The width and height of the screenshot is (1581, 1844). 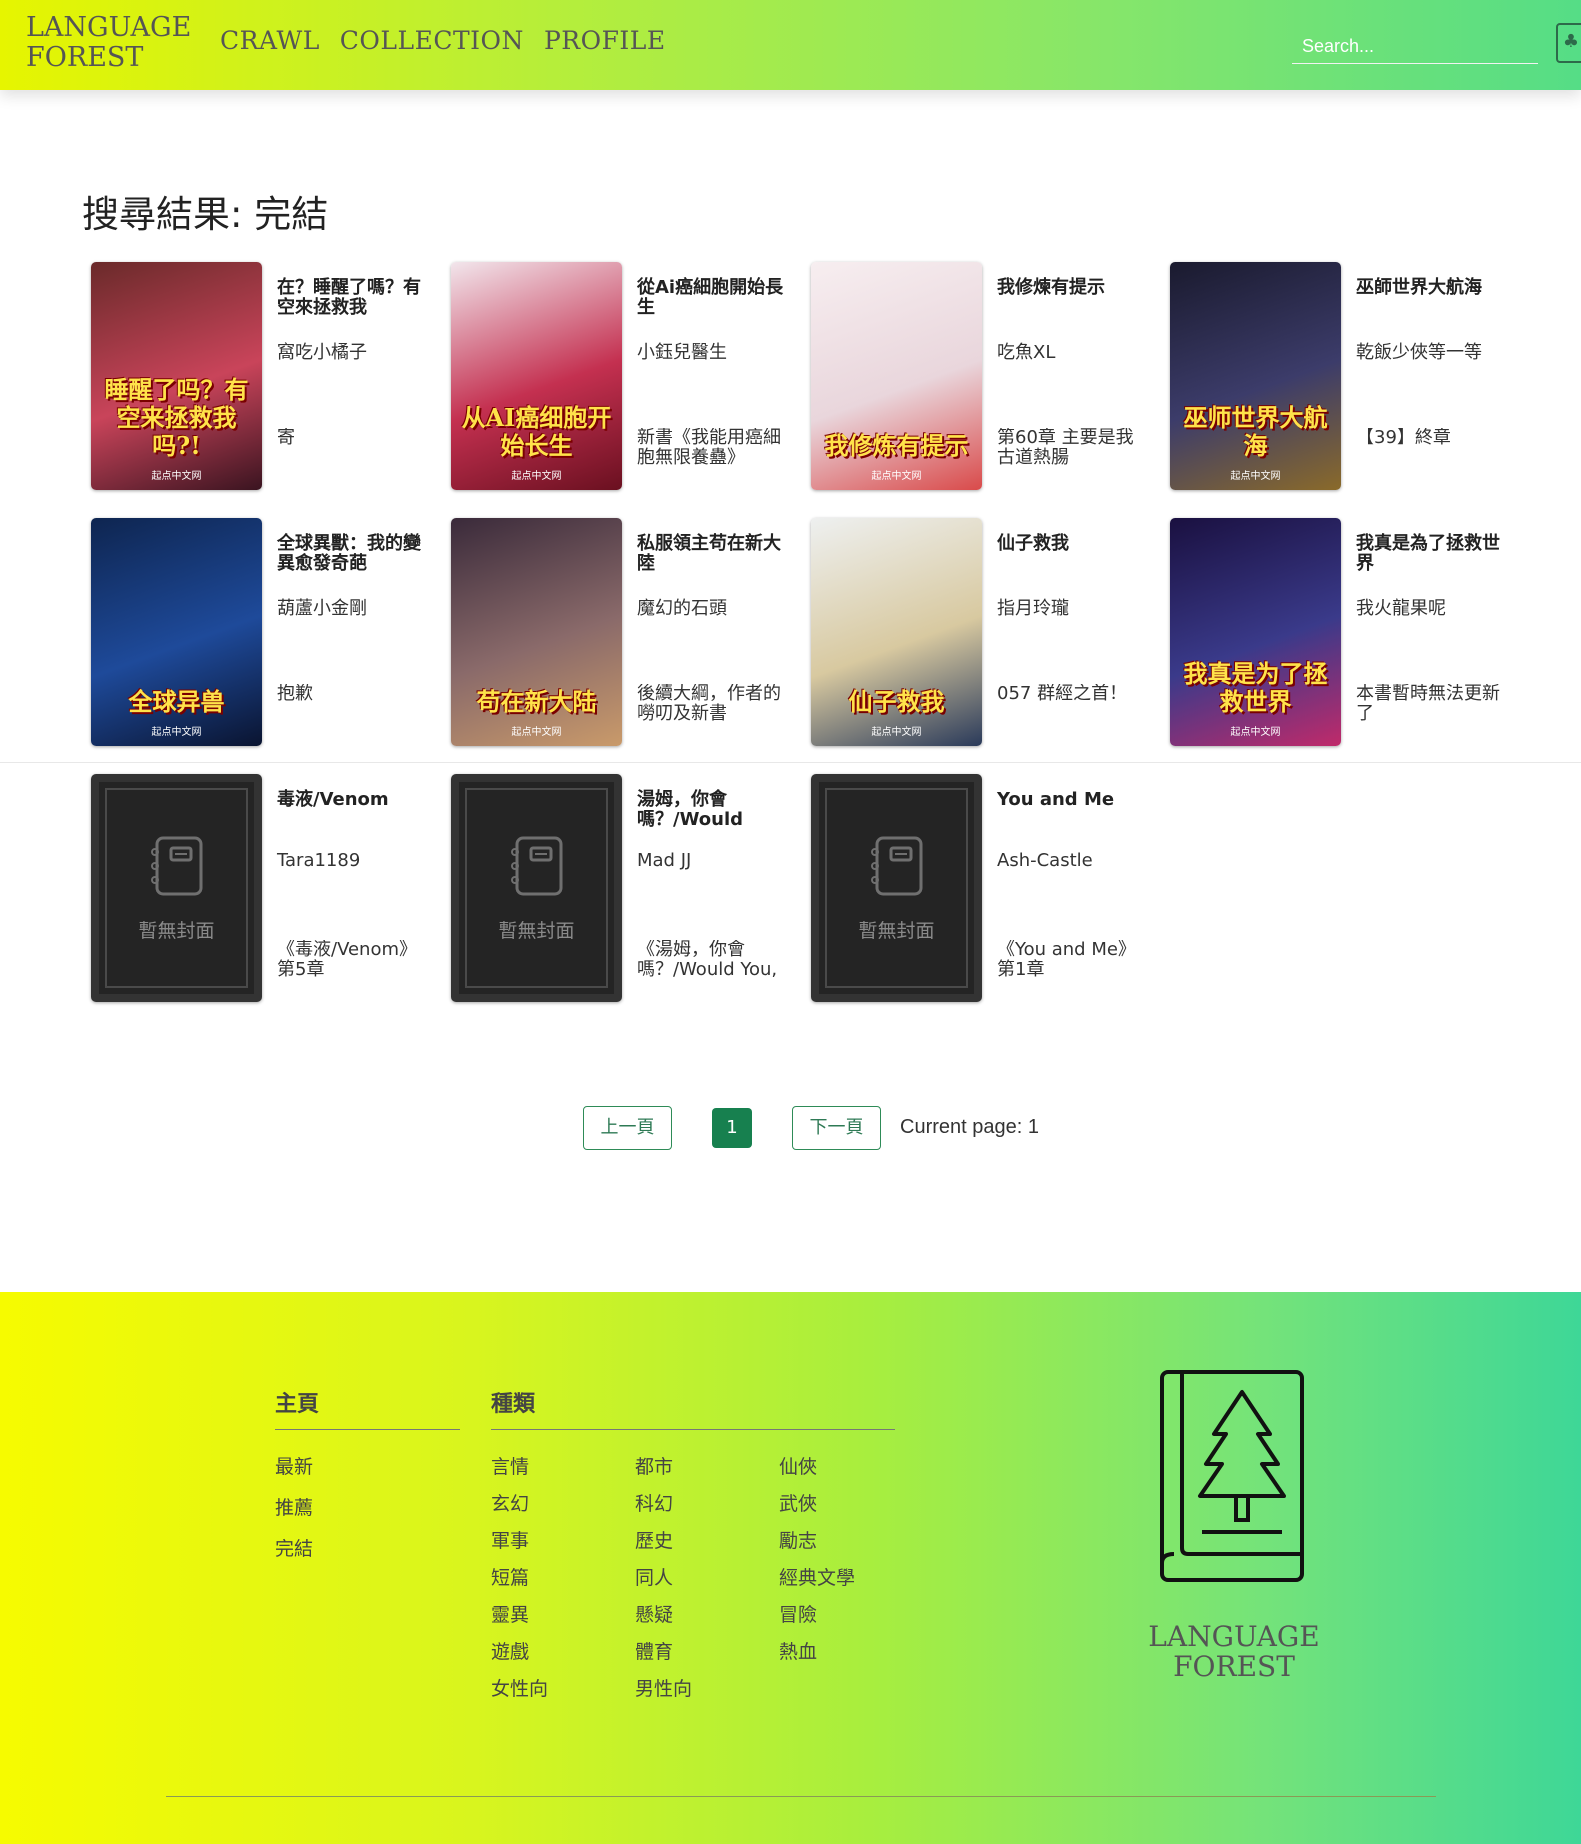 What do you see at coordinates (969, 1127) in the screenshot?
I see `current-page-label: Current page: 1` at bounding box center [969, 1127].